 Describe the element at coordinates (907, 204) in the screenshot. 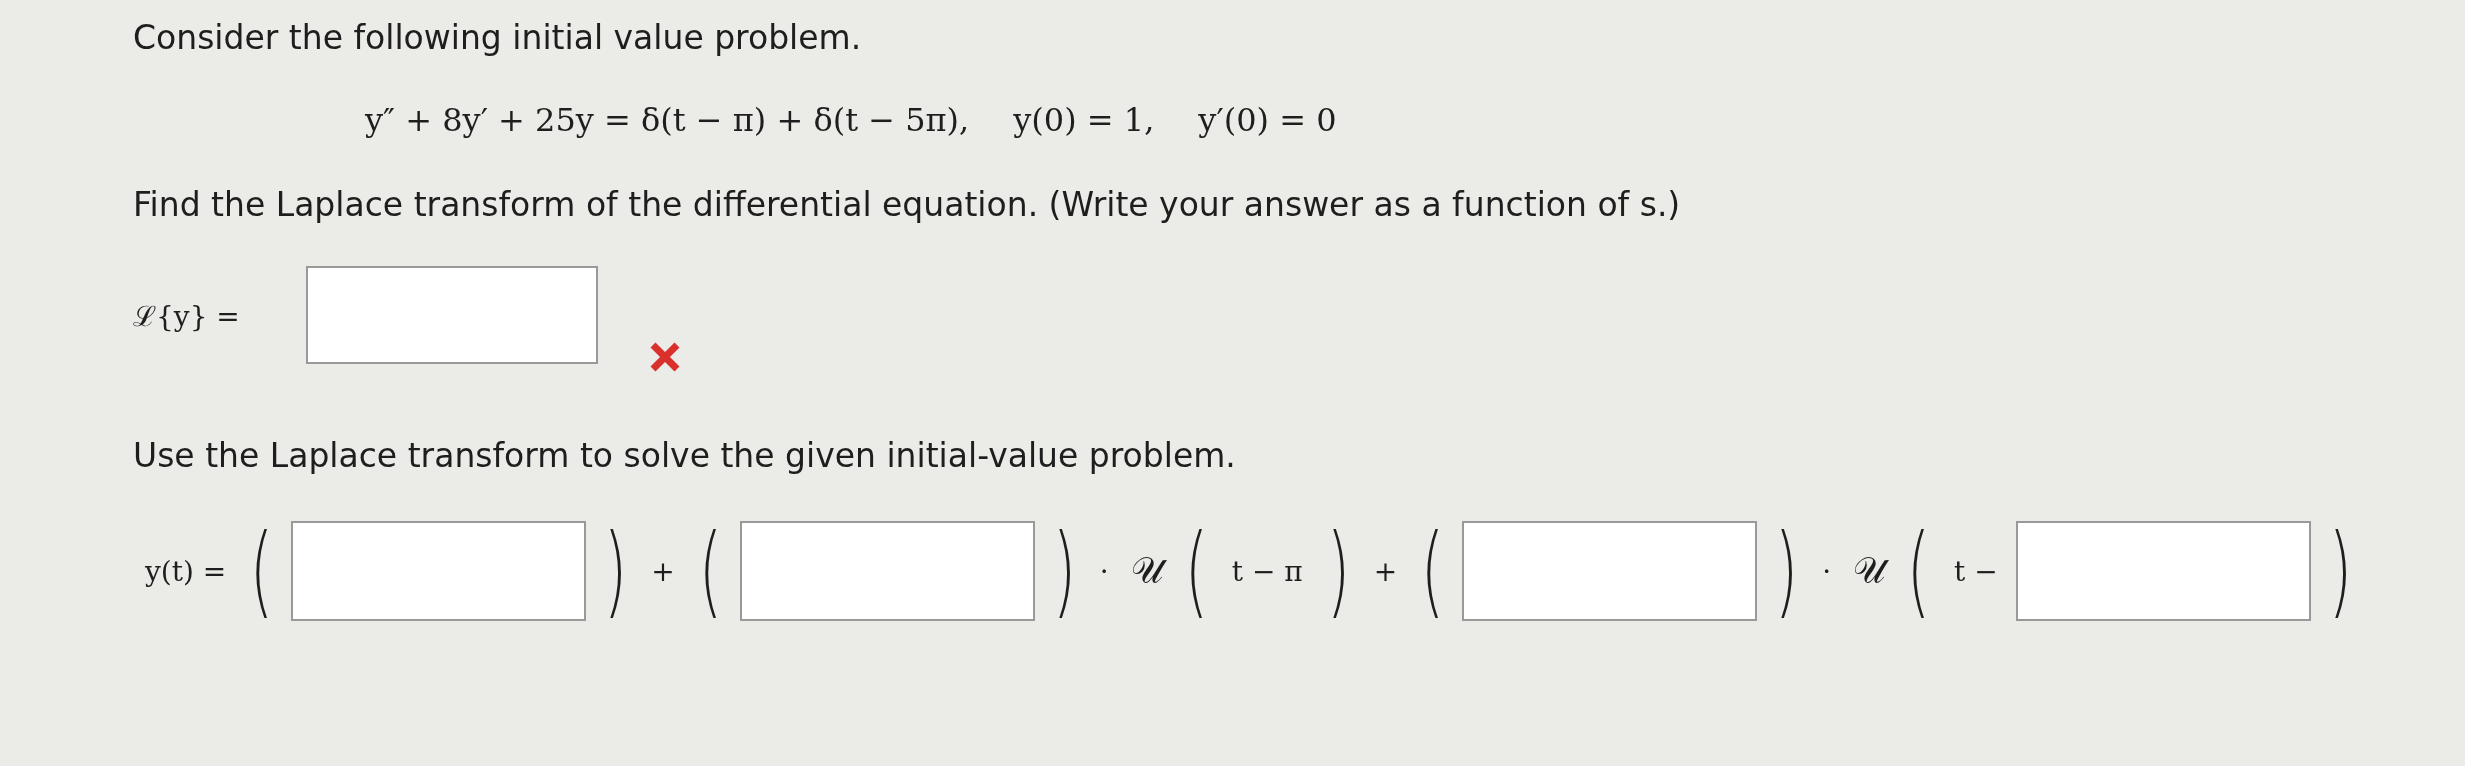

I see `question-text: Find the Laplace transform of the differential equation. (Write your answer as a function of s.)` at that location.